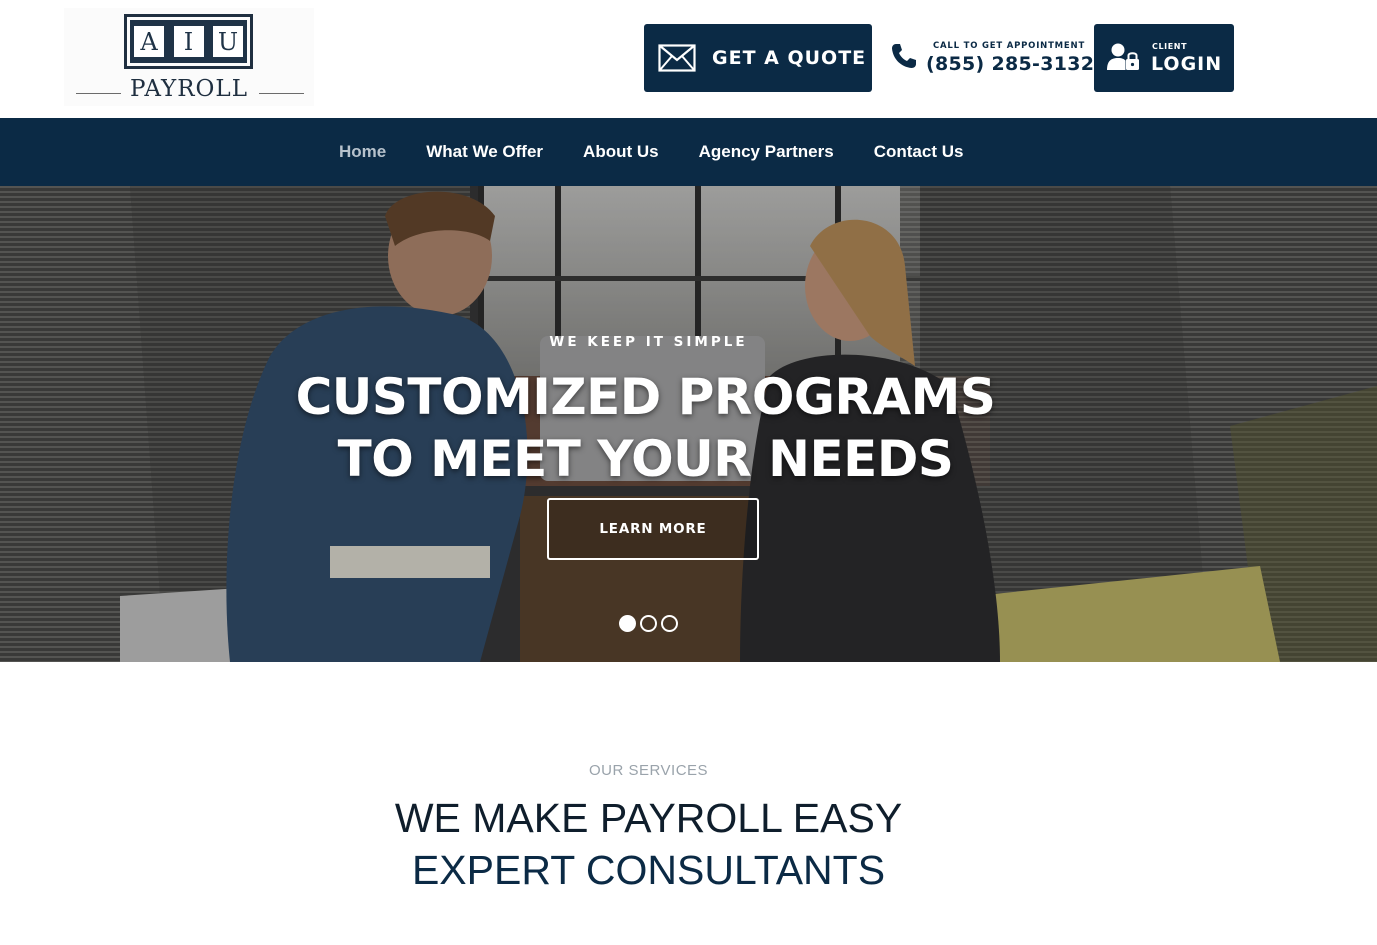 The image size is (1377, 945). What do you see at coordinates (189, 89) in the screenshot?
I see `logo-wordmark: PAYROLL` at bounding box center [189, 89].